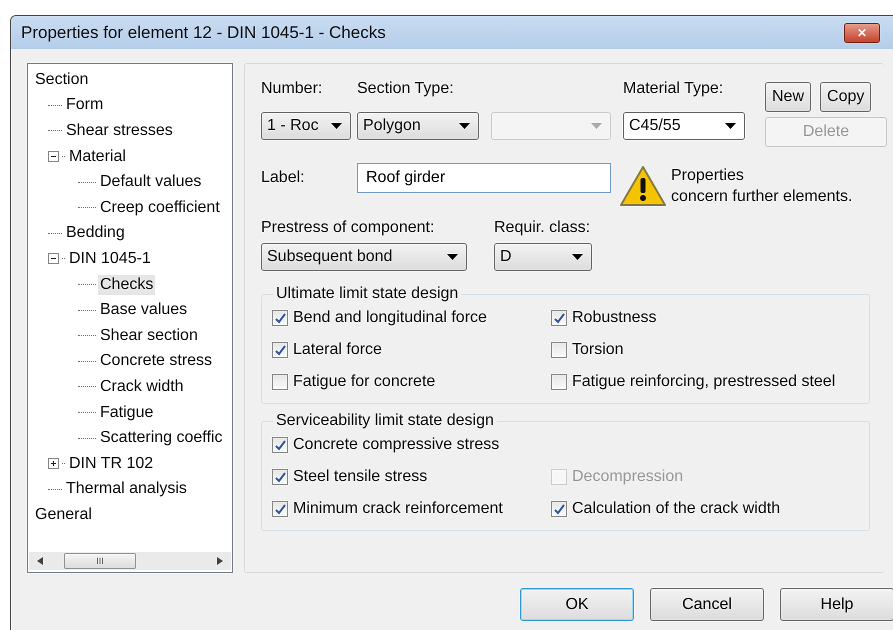  Describe the element at coordinates (203, 32) in the screenshot. I see `window-title: Properties for element 12 - DIN 1045-1 - Checks` at that location.